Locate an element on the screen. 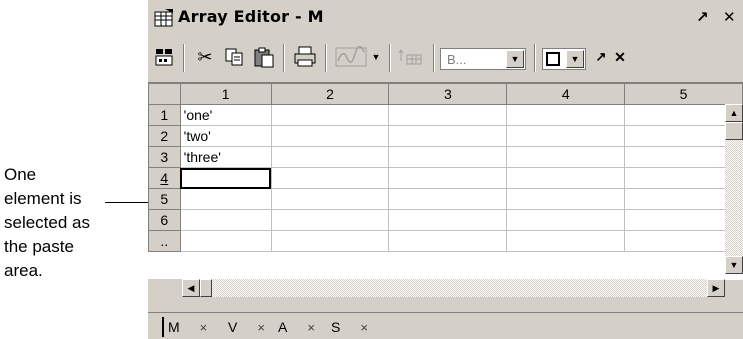 This screenshot has height=339, width=743. table-row: 1 'one' is located at coordinates (445, 115).